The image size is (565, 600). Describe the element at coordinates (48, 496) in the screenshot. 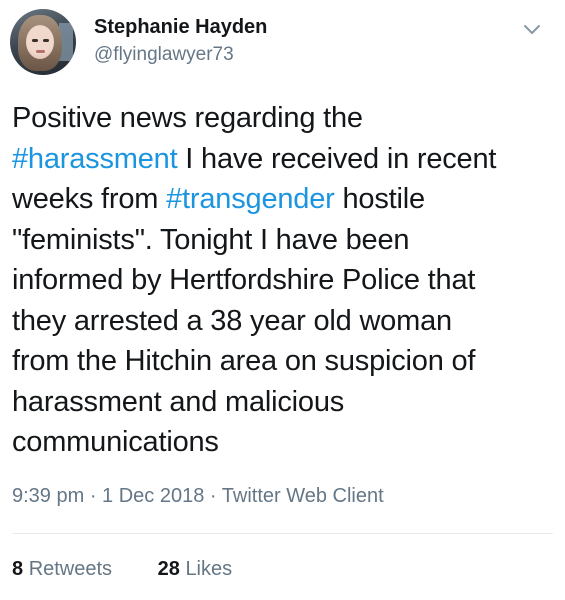

I see `tweet-time: 9:39 pm` at that location.